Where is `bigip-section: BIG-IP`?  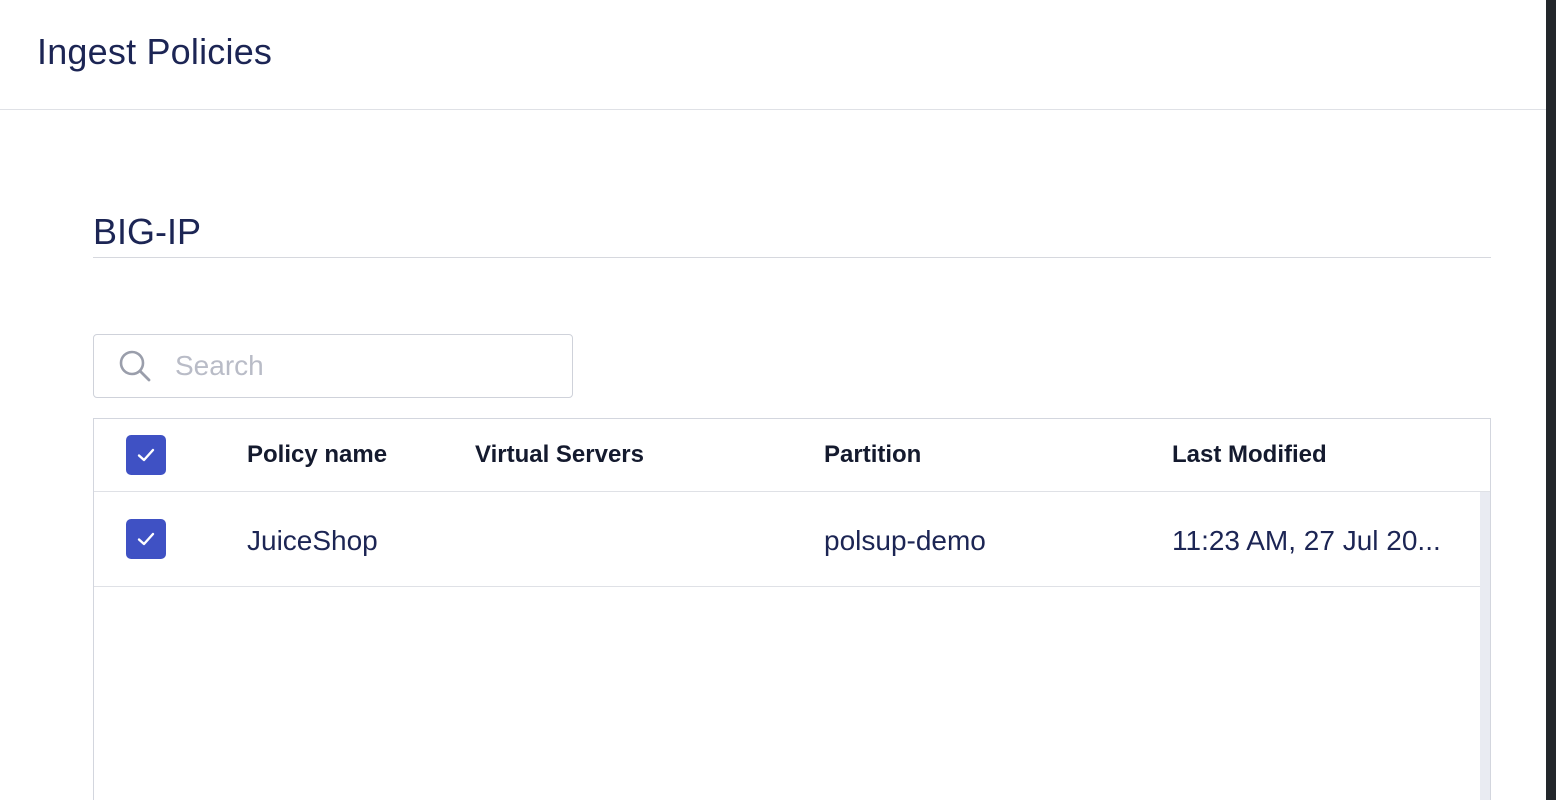 bigip-section: BIG-IP is located at coordinates (792, 233).